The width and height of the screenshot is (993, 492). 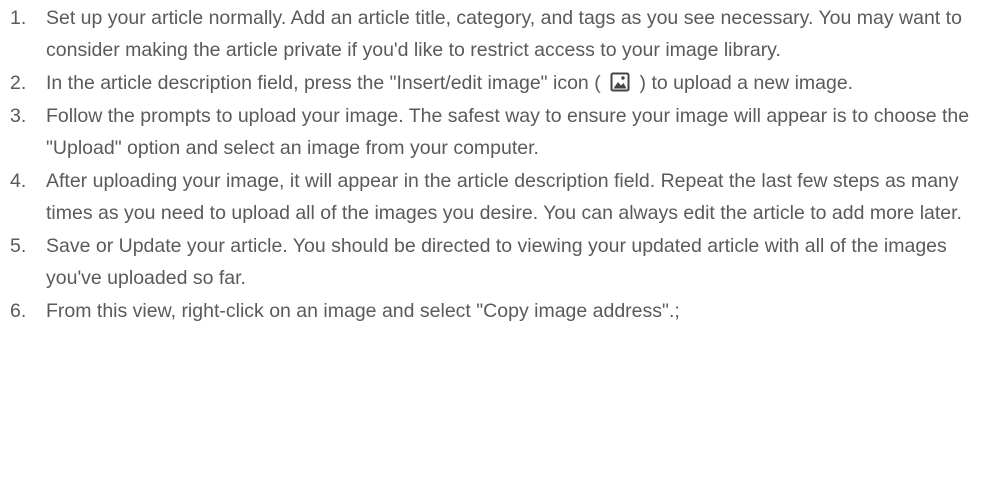 What do you see at coordinates (620, 82) in the screenshot?
I see `image-icon` at bounding box center [620, 82].